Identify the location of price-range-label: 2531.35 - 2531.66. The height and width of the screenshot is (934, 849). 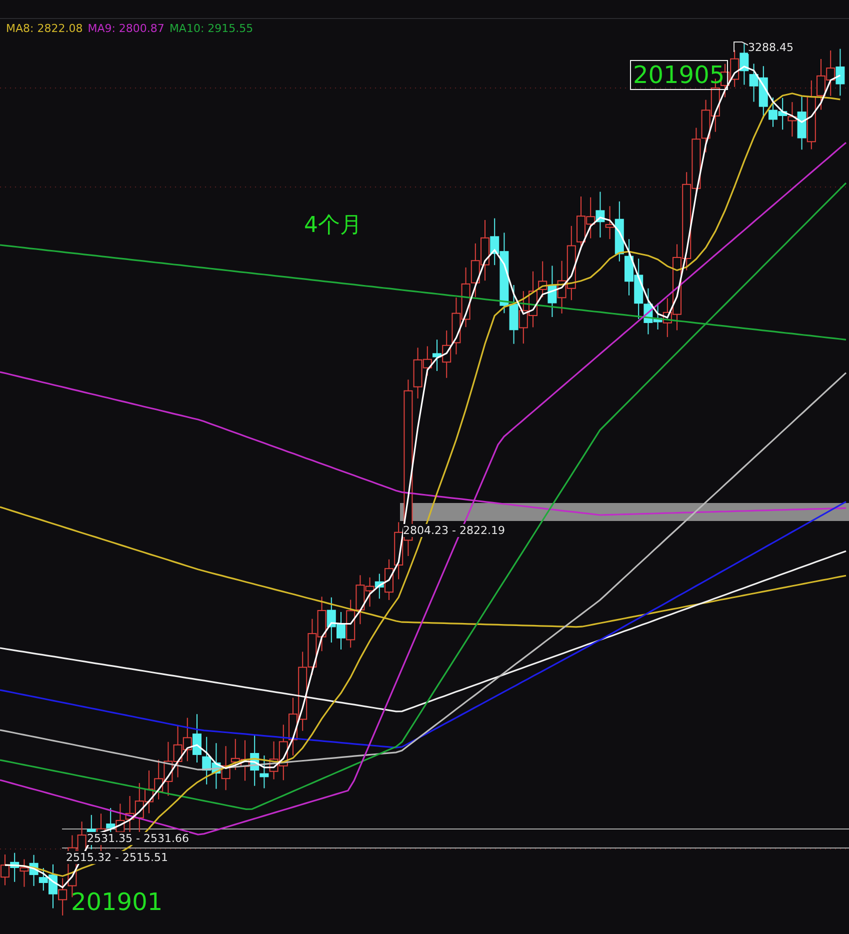
(138, 838).